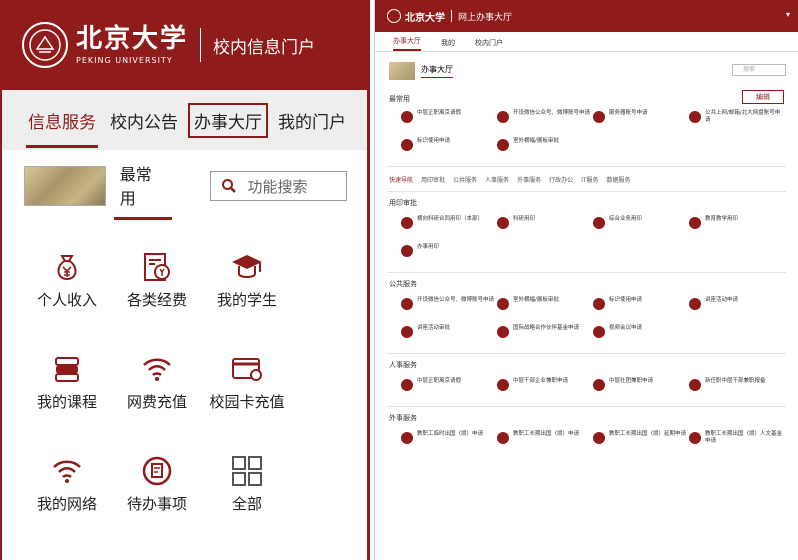 This screenshot has height=560, width=798. Describe the element at coordinates (247, 403) in the screenshot. I see `app-campus-card-recharge: 校园卡充值` at that location.